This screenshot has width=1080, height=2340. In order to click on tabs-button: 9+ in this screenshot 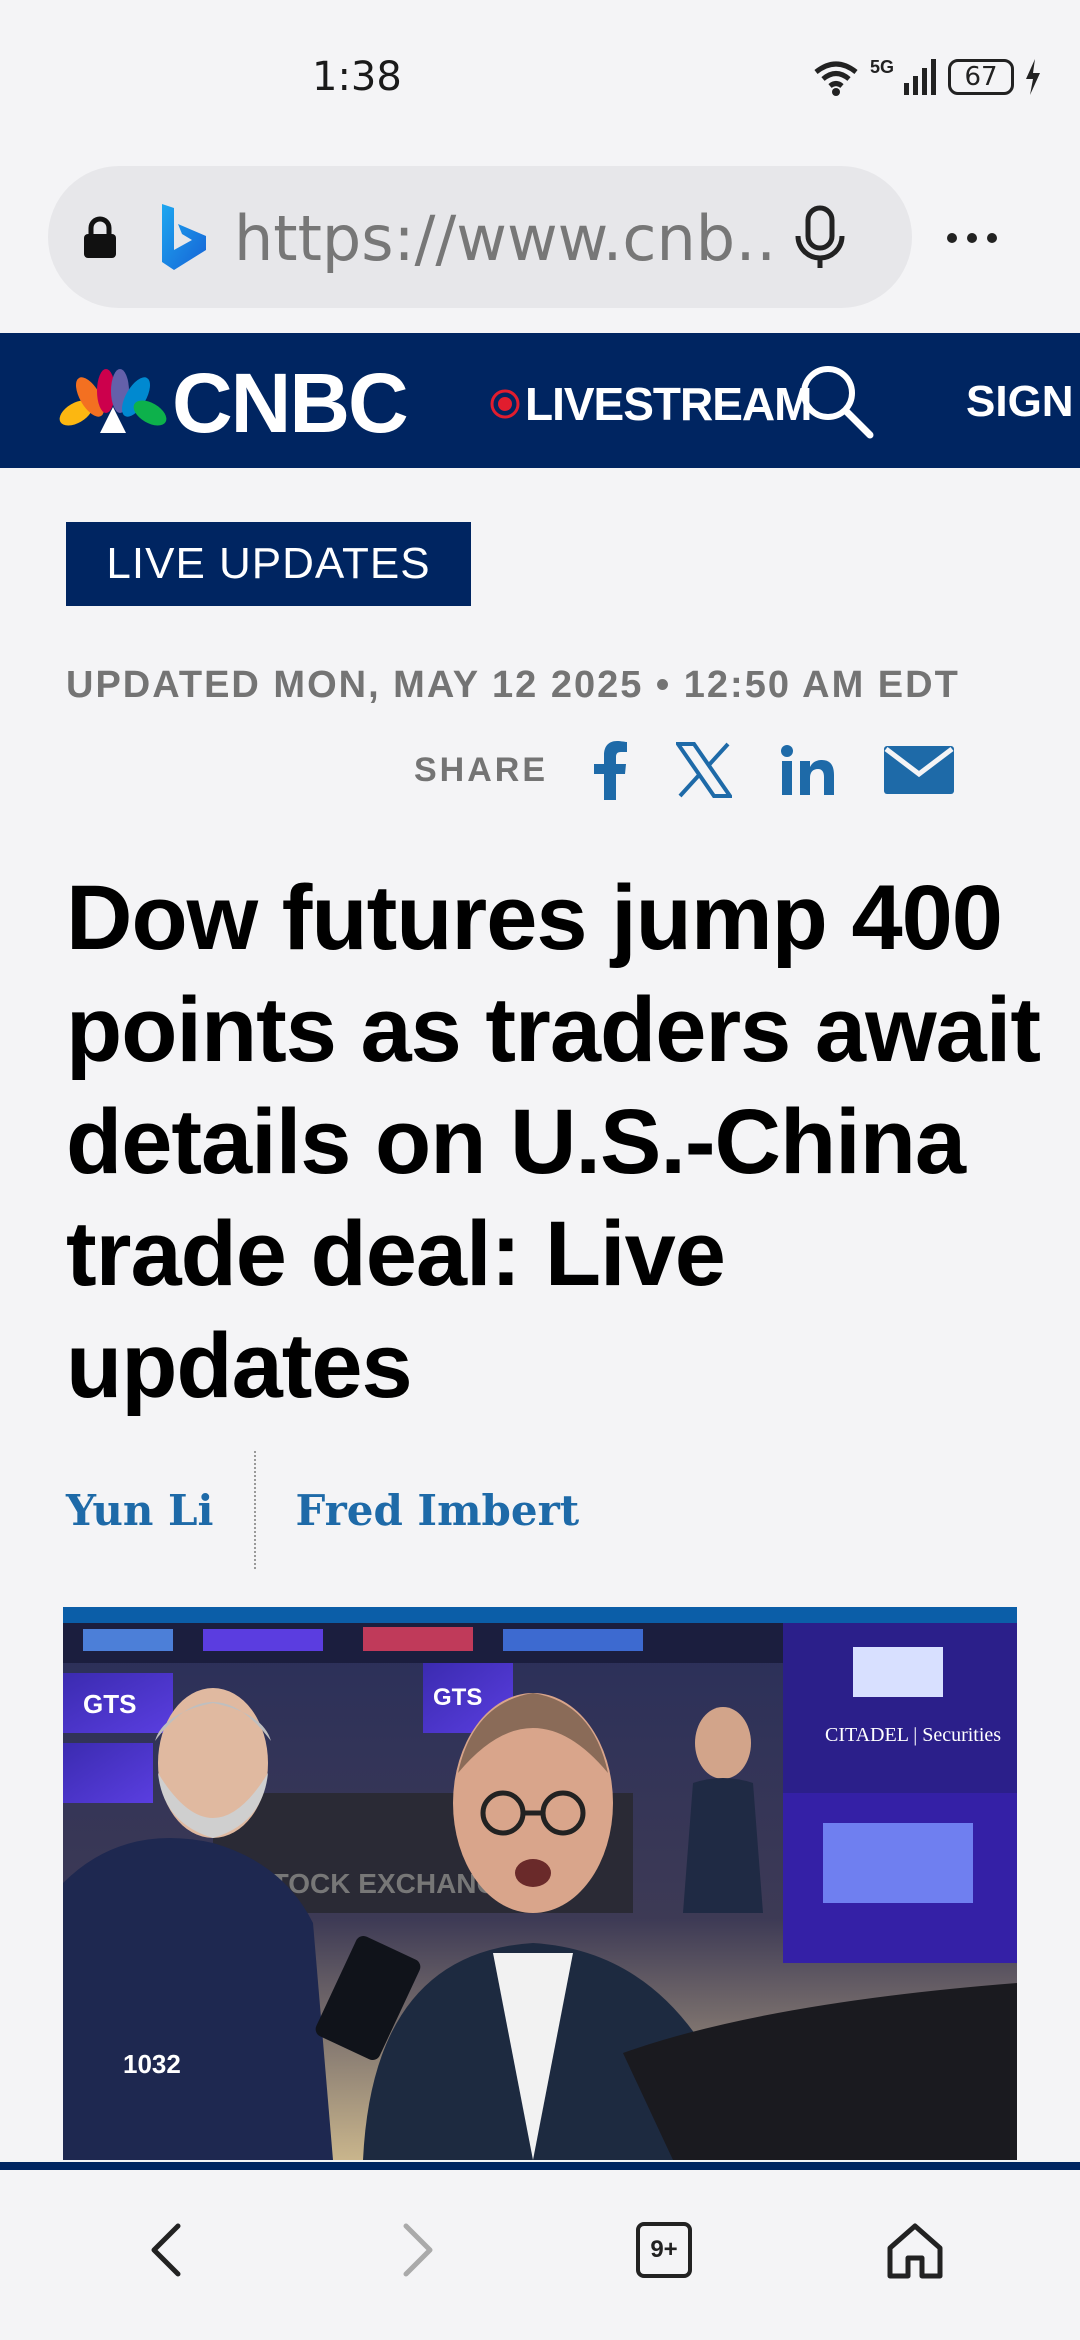, I will do `click(664, 2250)`.